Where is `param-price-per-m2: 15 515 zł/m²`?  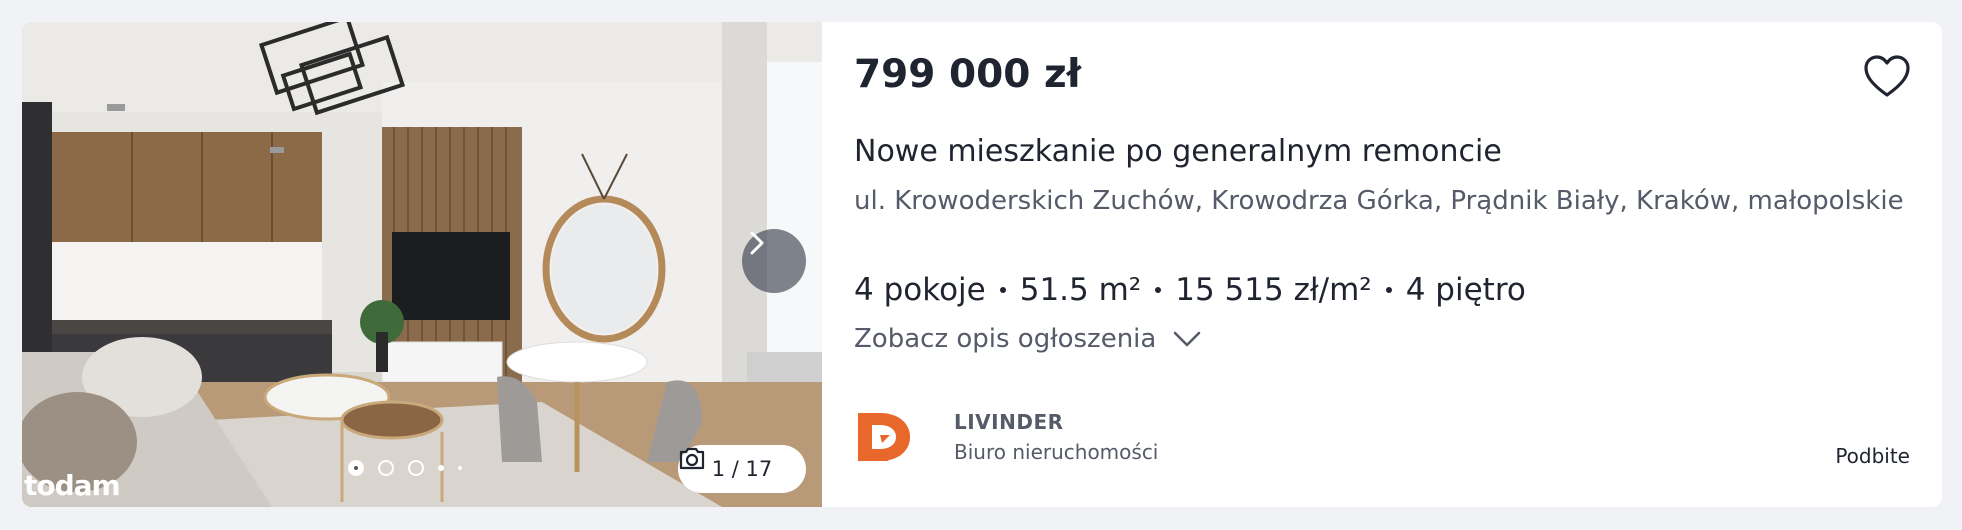 param-price-per-m2: 15 515 zł/m² is located at coordinates (1273, 290).